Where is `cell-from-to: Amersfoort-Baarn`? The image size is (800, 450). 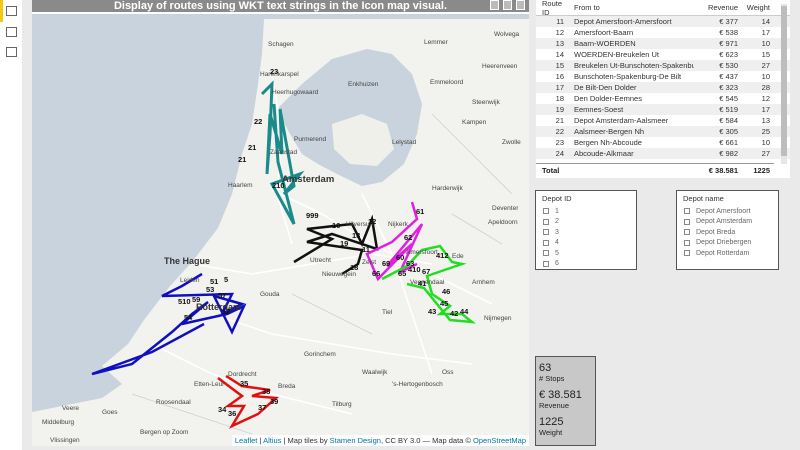 cell-from-to: Amersfoort-Baarn is located at coordinates (604, 32).